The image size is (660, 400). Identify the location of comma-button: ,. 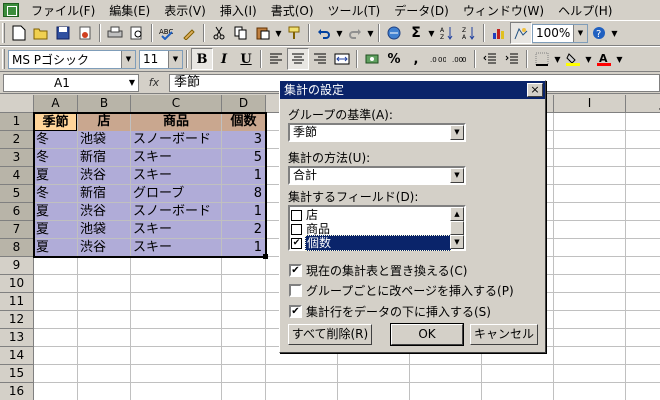
(416, 59).